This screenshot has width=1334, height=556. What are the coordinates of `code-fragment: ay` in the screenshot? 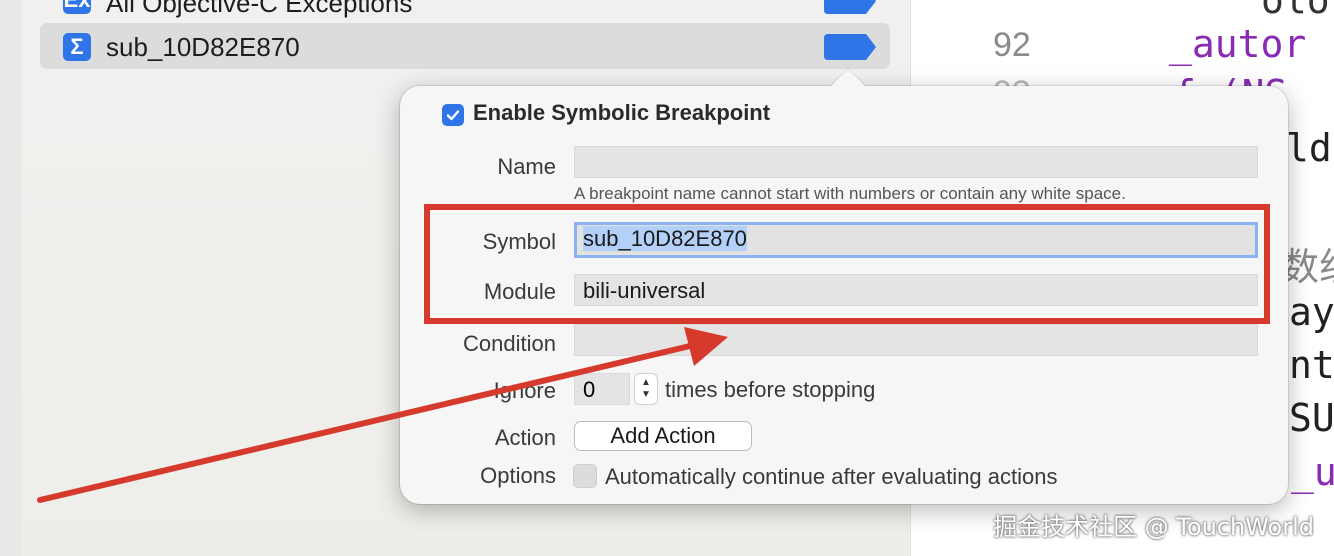 It's located at (1311, 312).